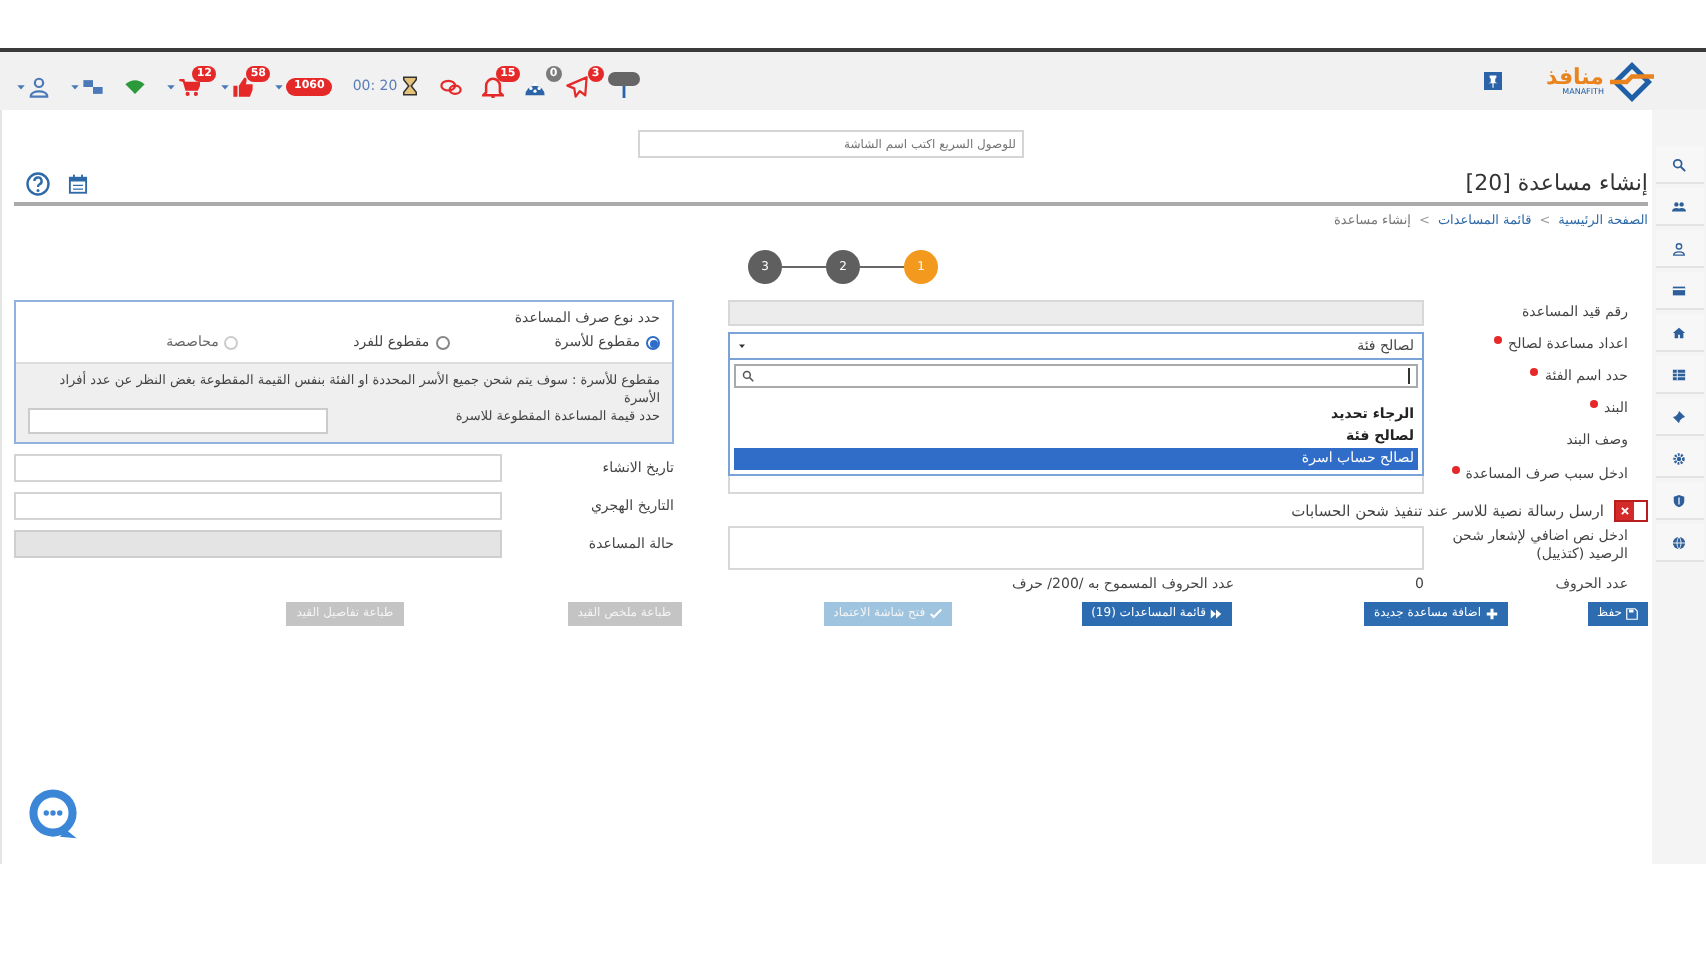 The height and width of the screenshot is (960, 1706). I want to click on search-field, so click(1076, 375).